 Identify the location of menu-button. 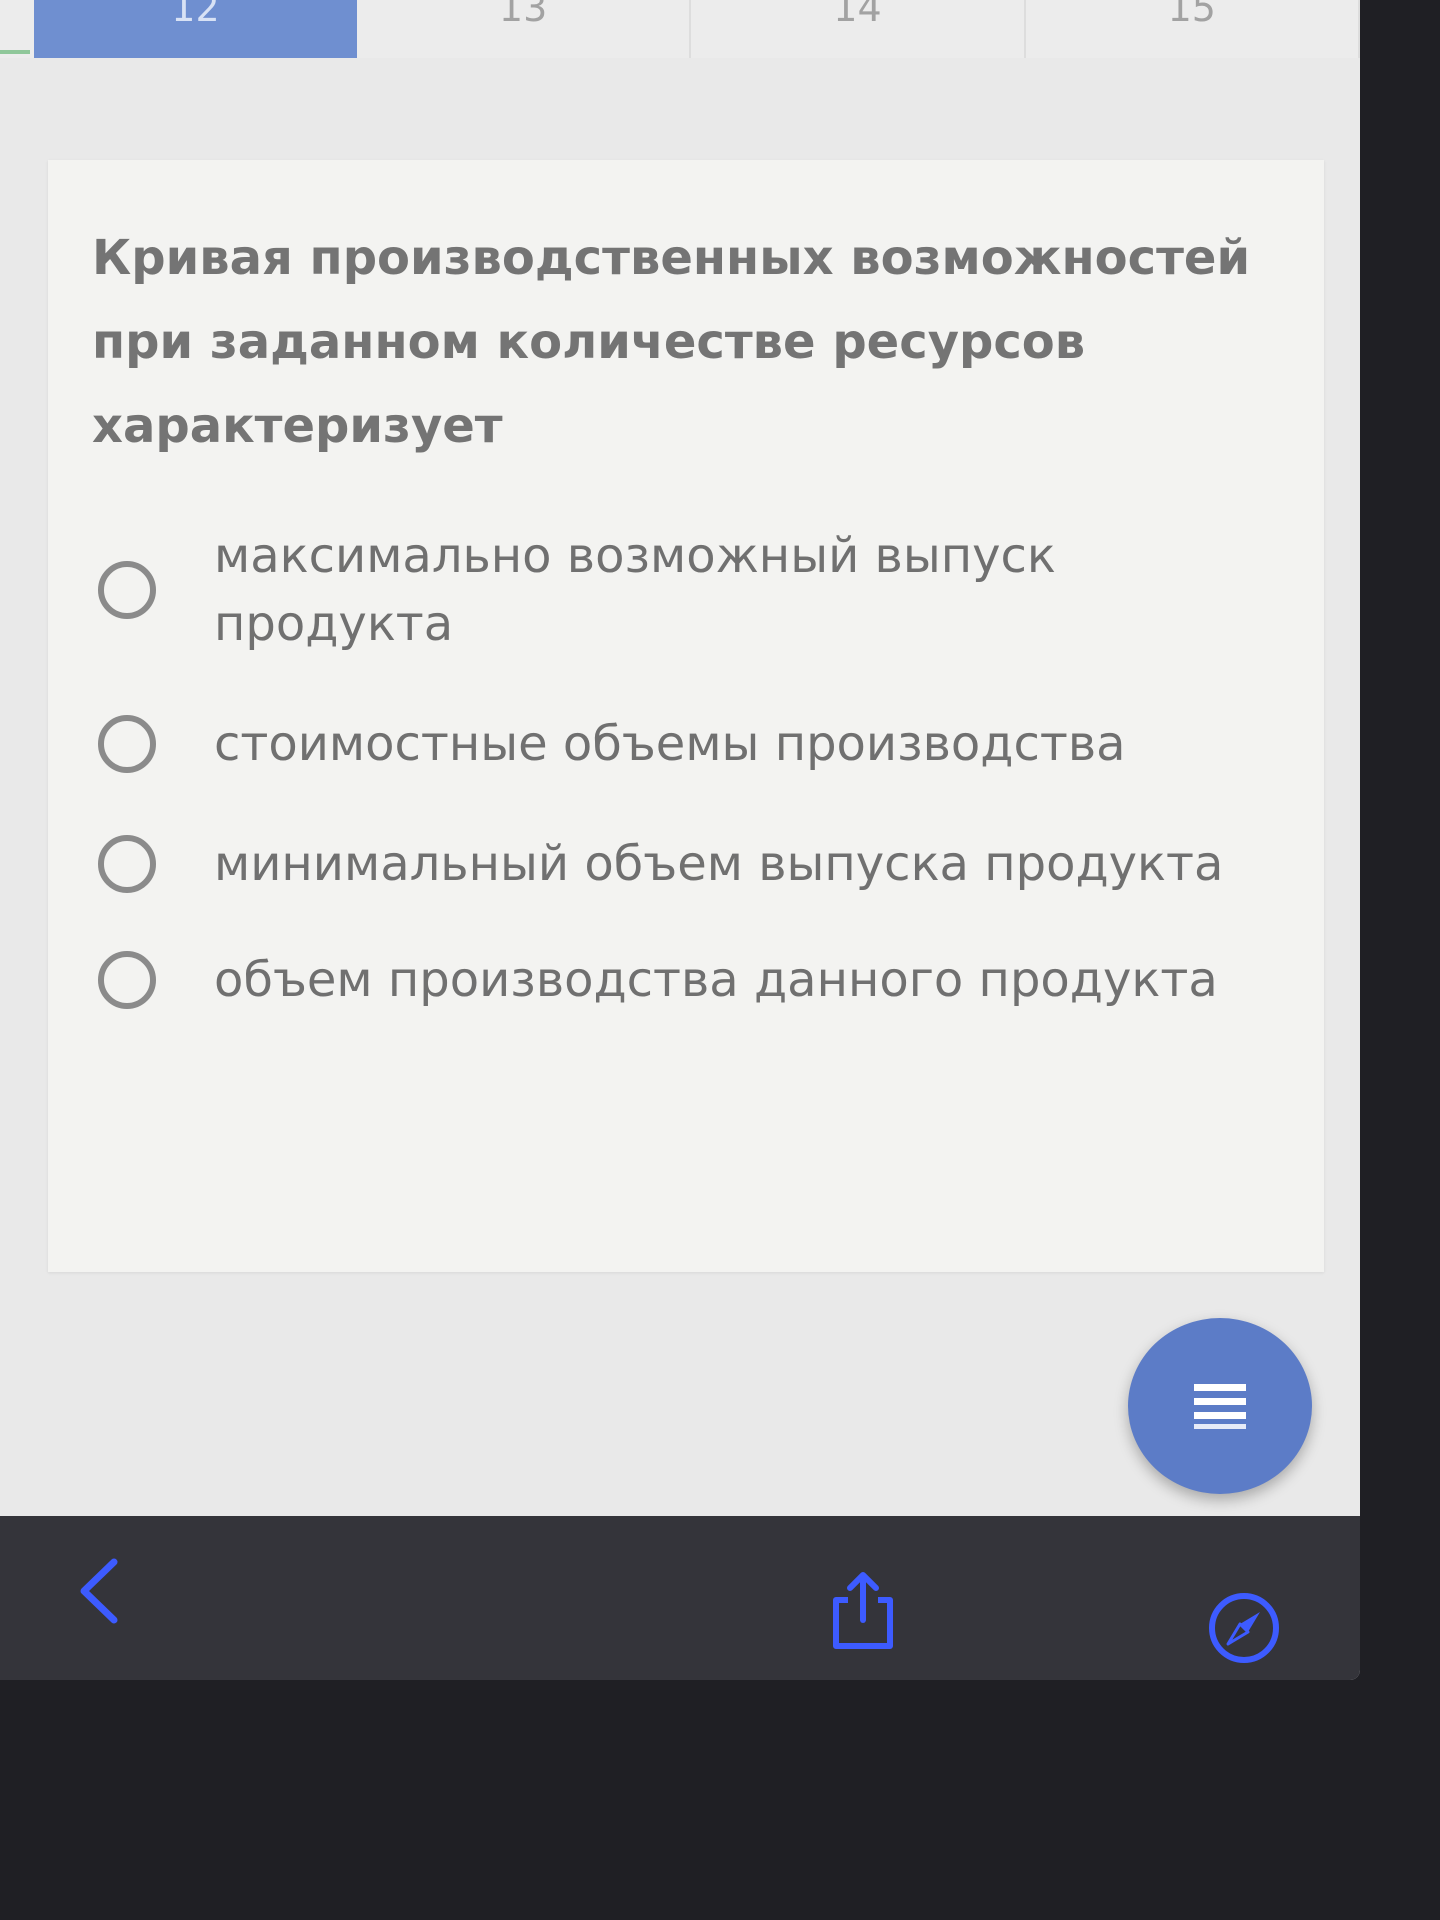
(1220, 1406).